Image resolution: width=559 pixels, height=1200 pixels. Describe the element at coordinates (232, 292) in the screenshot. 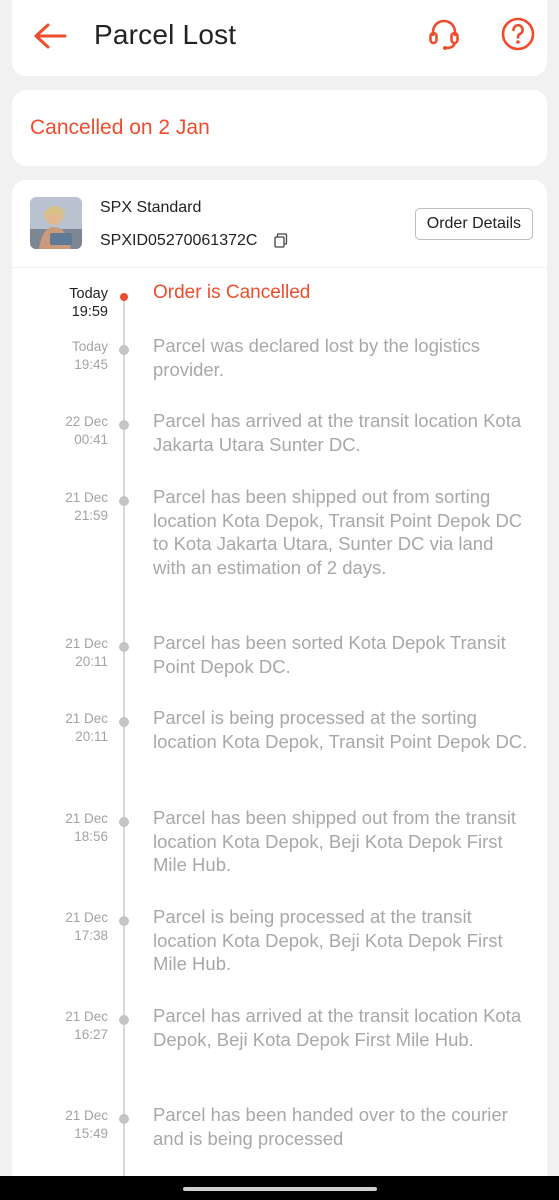

I see `timeline-description: Order is Cancelled` at that location.